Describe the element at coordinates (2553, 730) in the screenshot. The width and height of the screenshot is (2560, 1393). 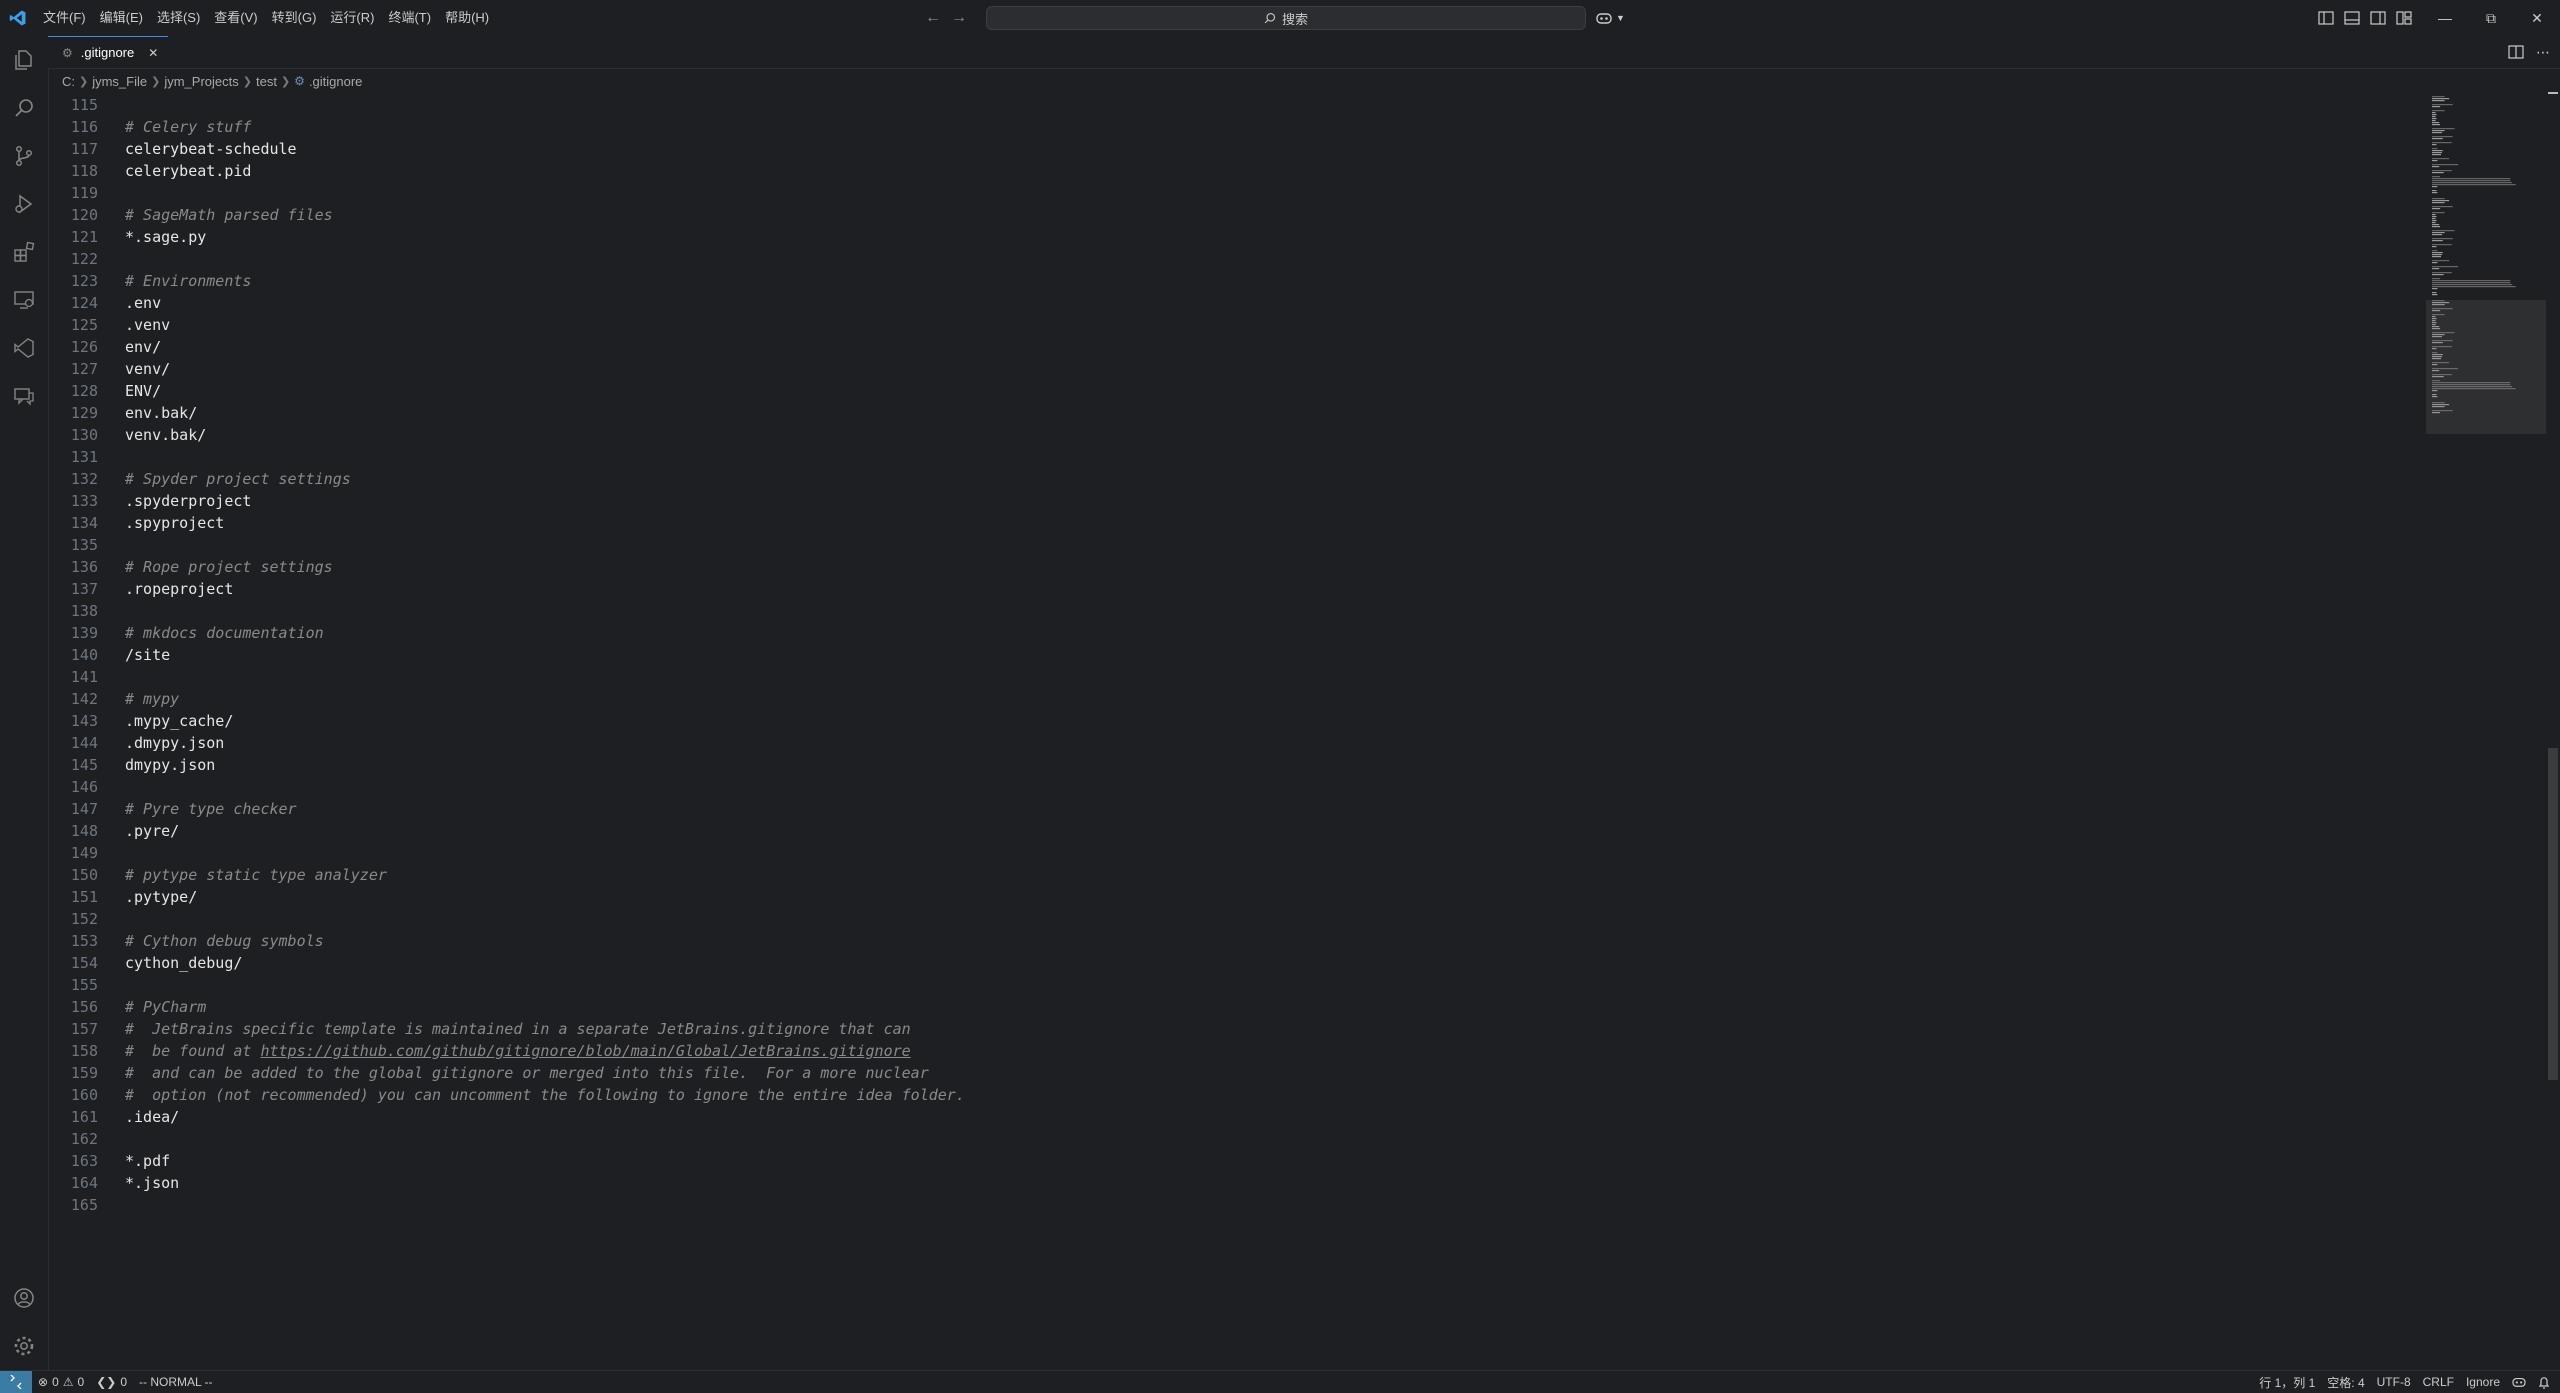
I see `vertical-scrollbar` at that location.